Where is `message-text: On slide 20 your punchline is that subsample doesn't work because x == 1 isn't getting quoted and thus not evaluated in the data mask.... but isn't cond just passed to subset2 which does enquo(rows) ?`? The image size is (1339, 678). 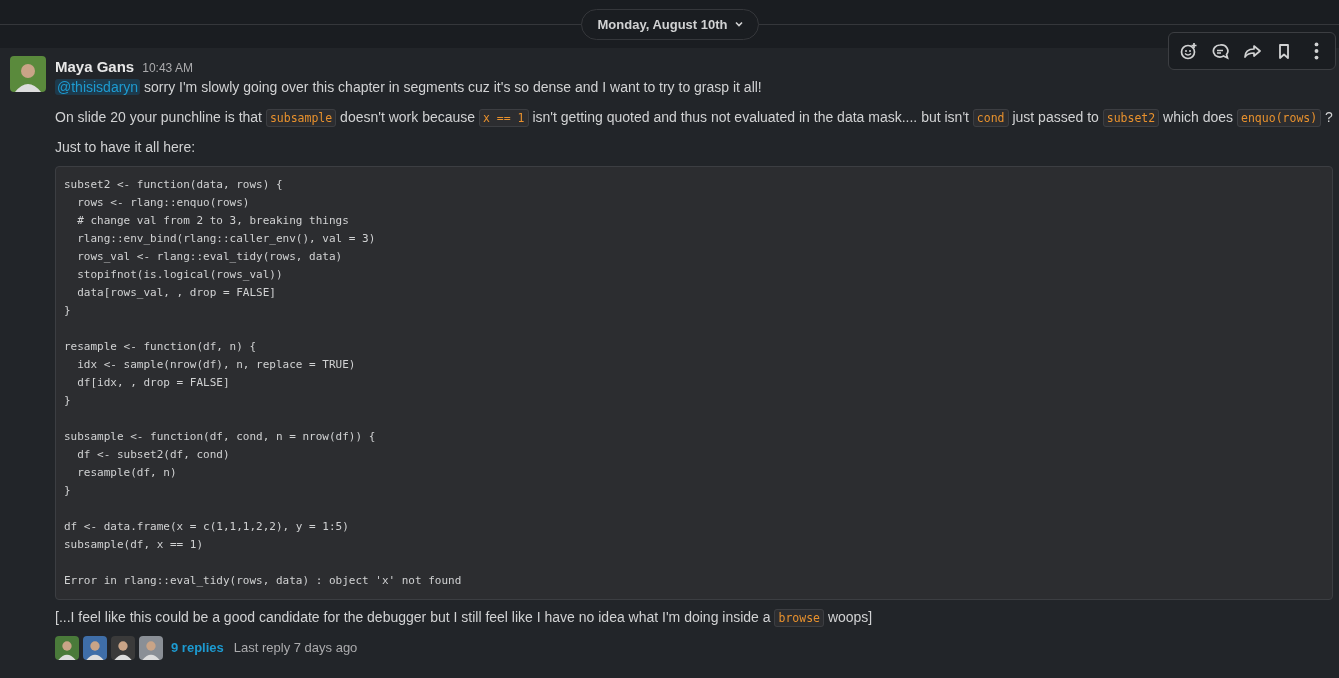
message-text: On slide 20 your punchline is that subsample doesn't work because x == 1 isn't getting quoted and thus not evaluated in the data mask.... but isn't cond just passed to subset2 which does enquo(rows) ? is located at coordinates (694, 118).